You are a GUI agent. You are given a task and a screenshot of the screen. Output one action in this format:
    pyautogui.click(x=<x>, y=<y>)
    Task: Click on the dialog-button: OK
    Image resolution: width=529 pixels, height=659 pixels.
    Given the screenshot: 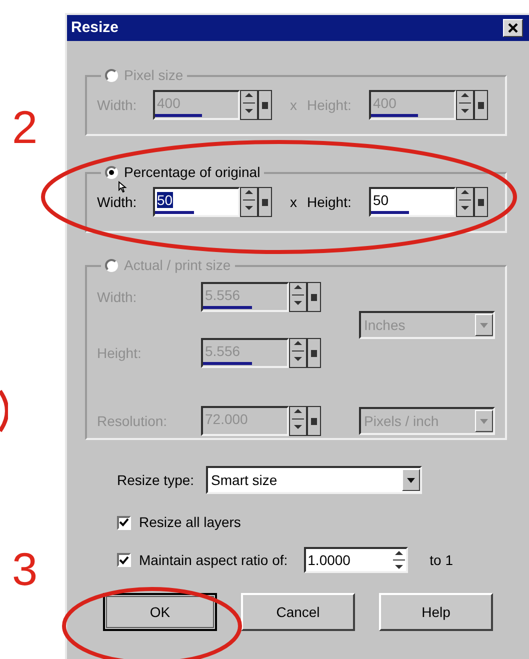 What is the action you would take?
    pyautogui.click(x=160, y=612)
    